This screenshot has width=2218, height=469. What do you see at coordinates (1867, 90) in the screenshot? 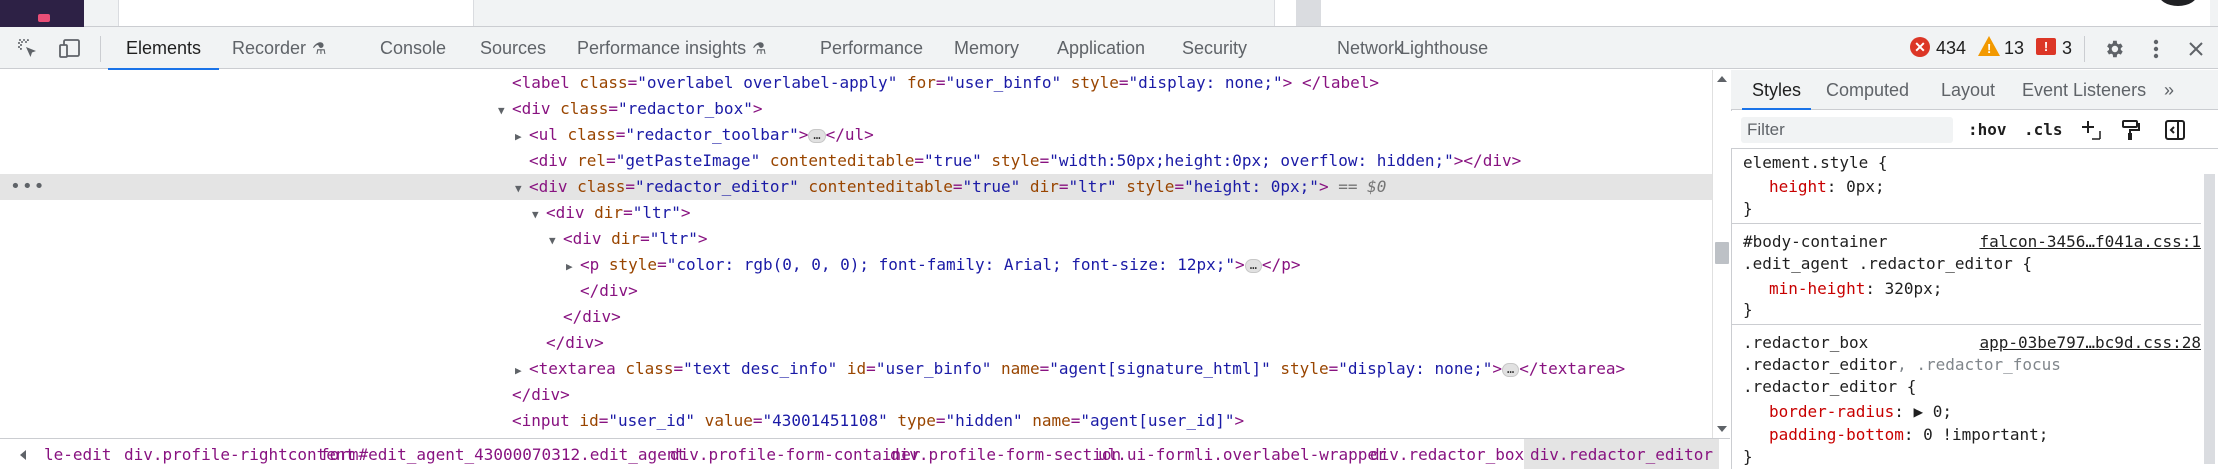
I see `tab-computed: Computed` at bounding box center [1867, 90].